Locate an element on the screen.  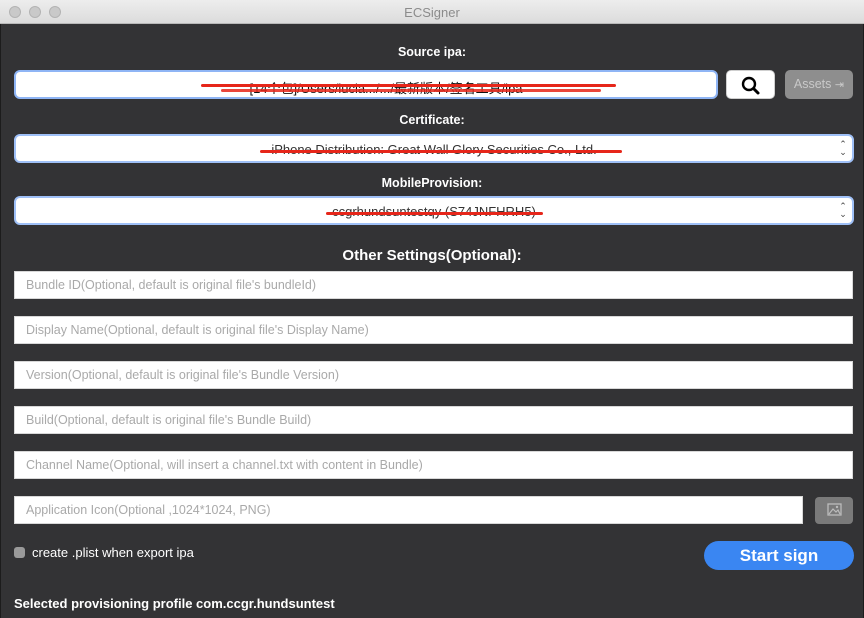
provision-select: ccgrhundsuntestqy (S74JNFHRH5) ⌃⌄ is located at coordinates (434, 210).